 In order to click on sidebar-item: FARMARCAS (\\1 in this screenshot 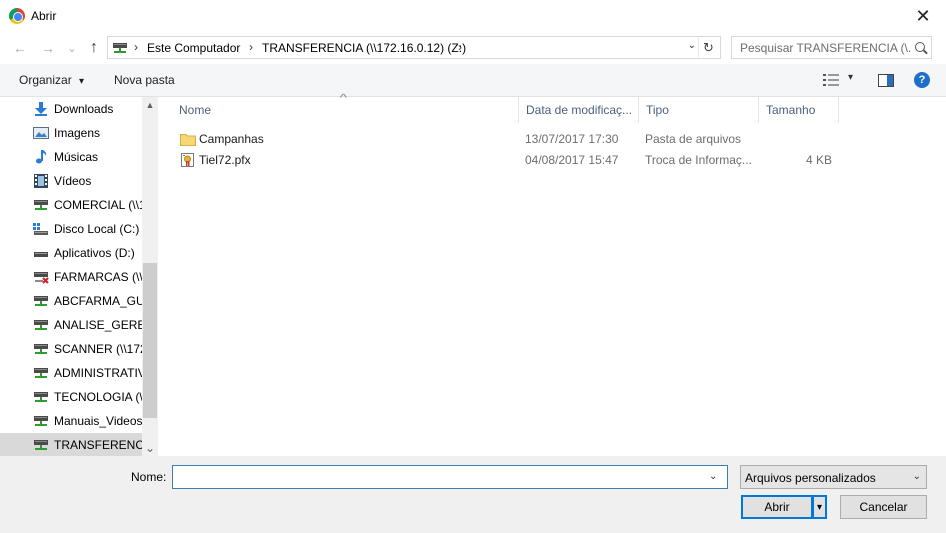, I will do `click(71, 277)`.